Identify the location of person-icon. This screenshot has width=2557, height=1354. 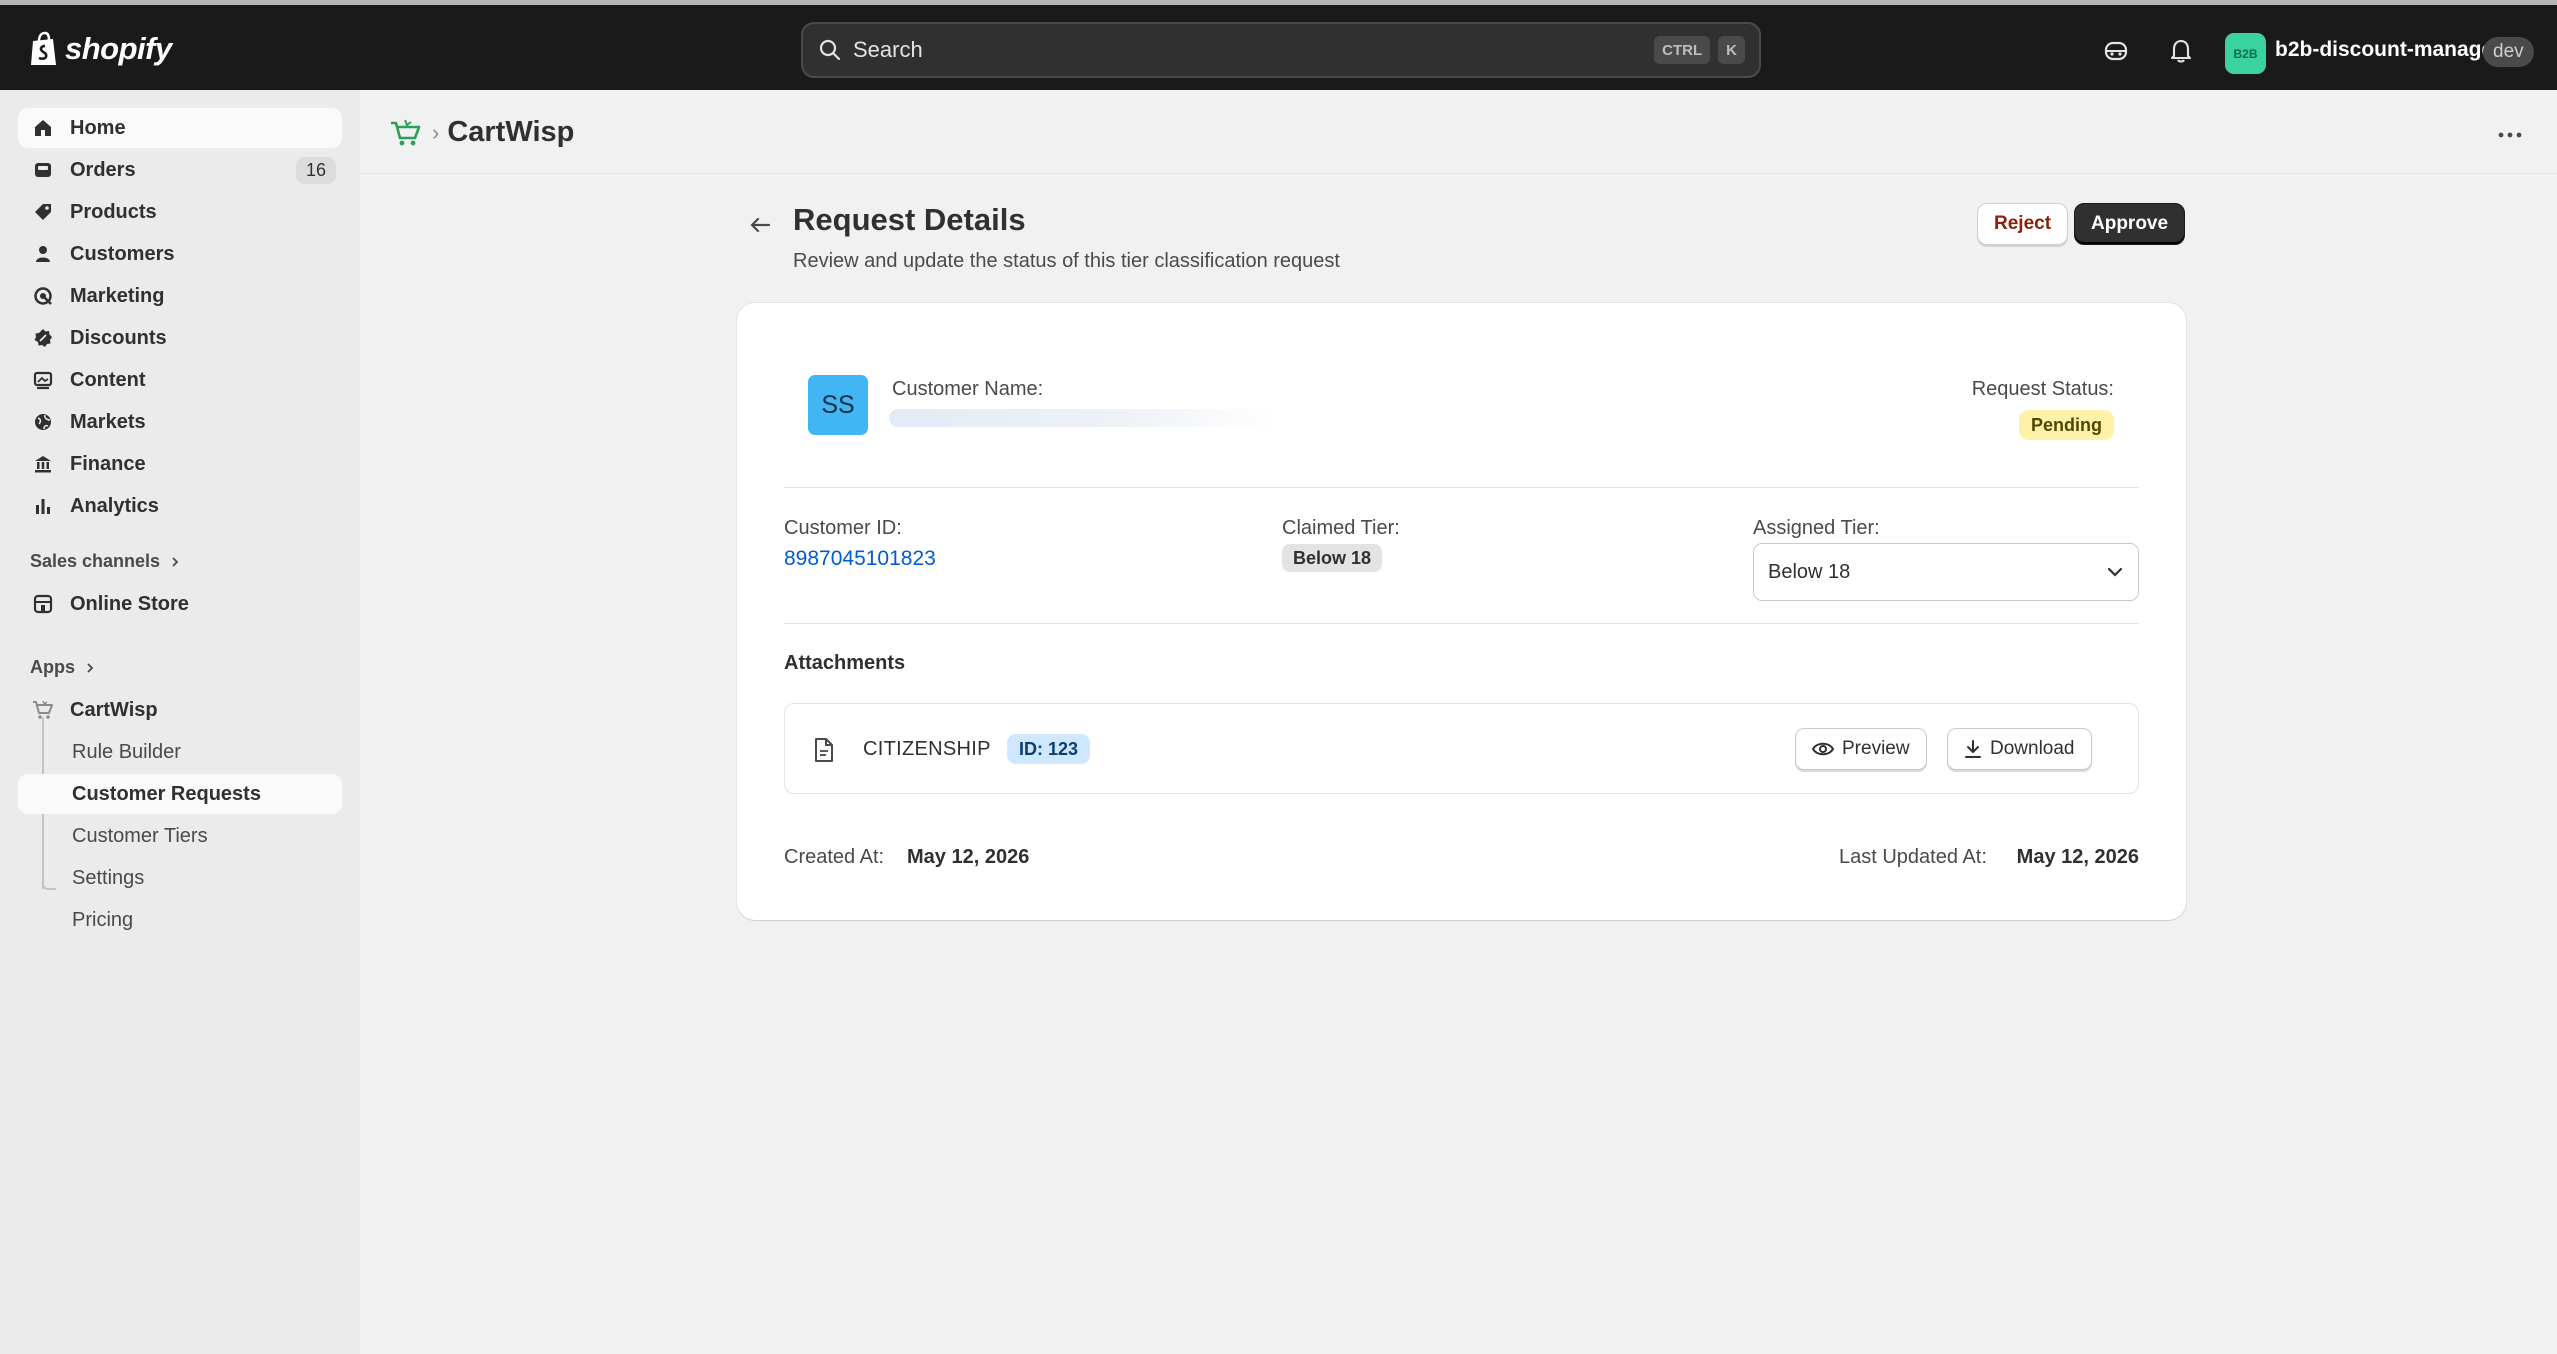
(43, 254).